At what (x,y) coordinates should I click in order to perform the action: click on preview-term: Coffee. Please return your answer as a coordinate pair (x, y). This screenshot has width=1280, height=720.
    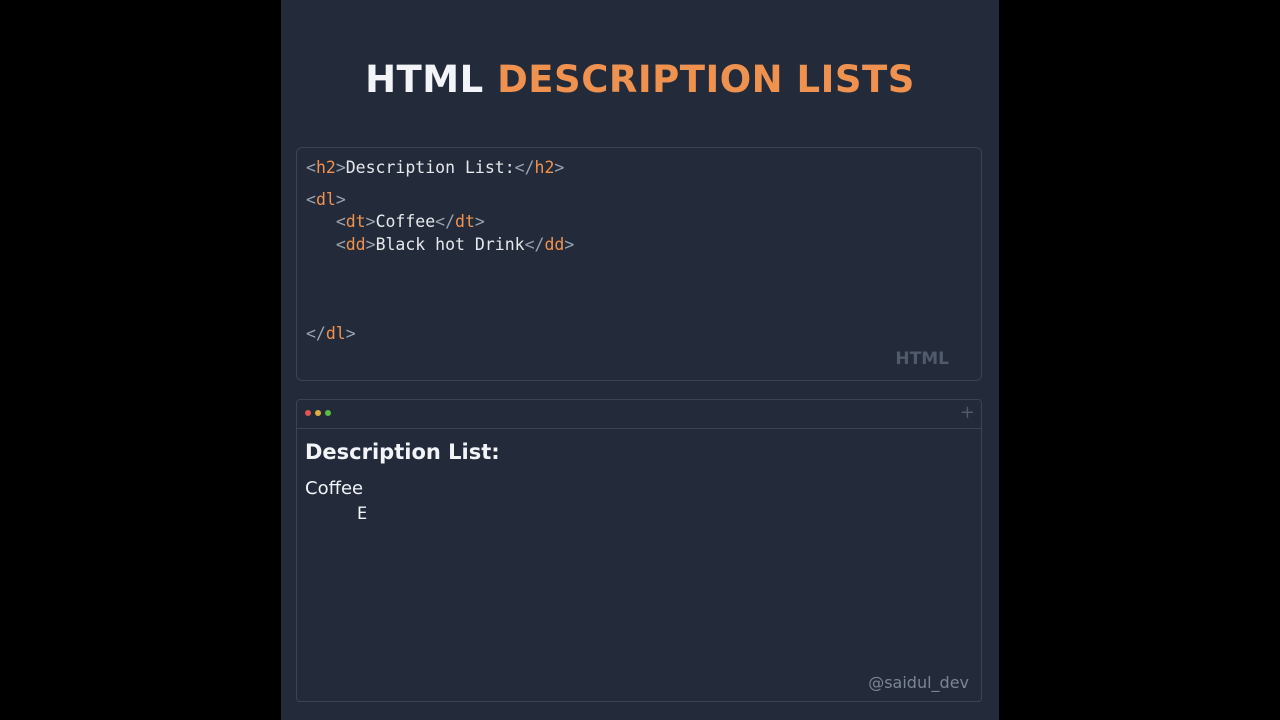
    Looking at the image, I should click on (334, 488).